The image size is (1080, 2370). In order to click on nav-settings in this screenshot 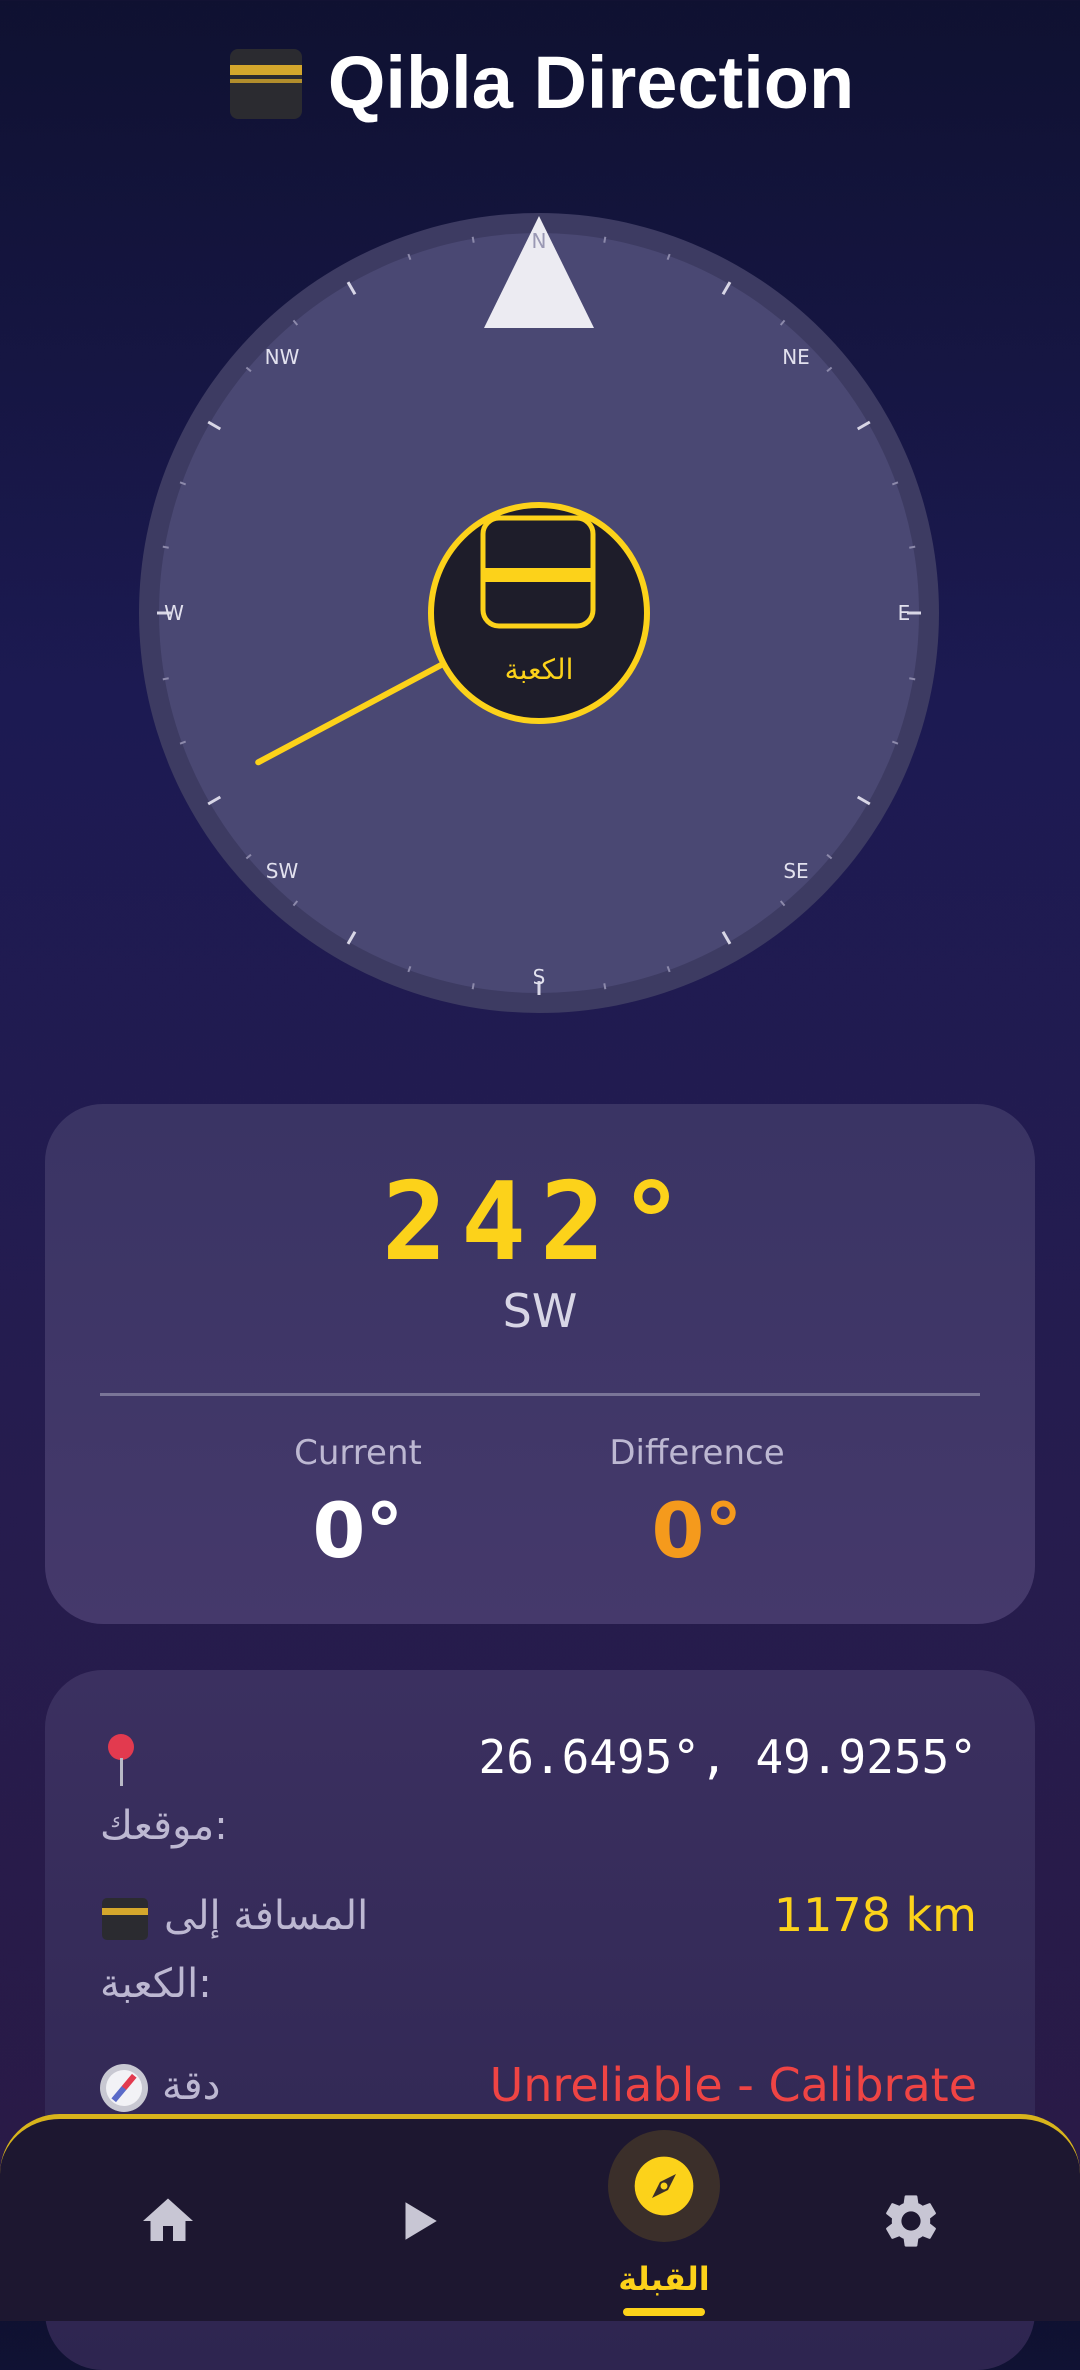, I will do `click(911, 2221)`.